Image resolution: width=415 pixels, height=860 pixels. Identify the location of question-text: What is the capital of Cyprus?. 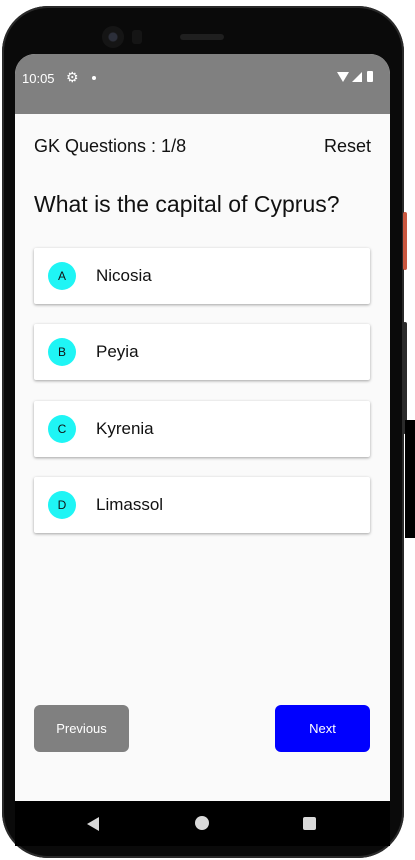
(187, 204).